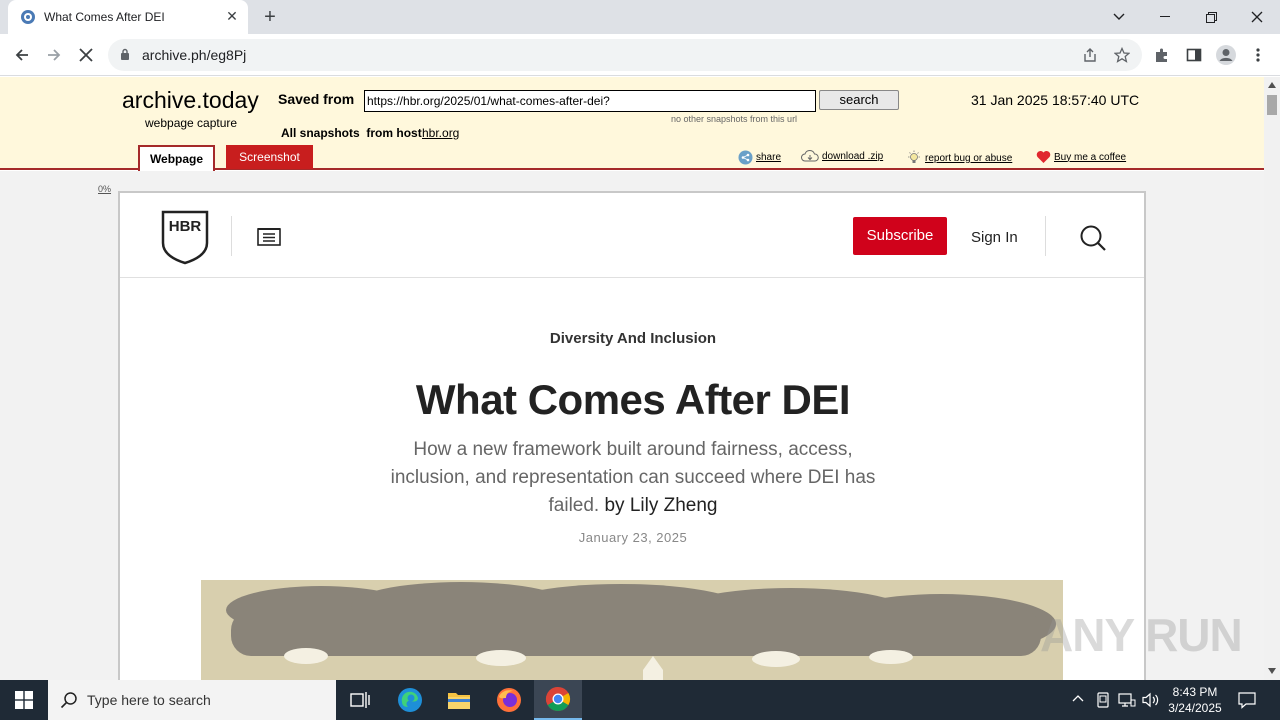 The height and width of the screenshot is (720, 1280). Describe the element at coordinates (1043, 157) in the screenshot. I see `heart-icon` at that location.